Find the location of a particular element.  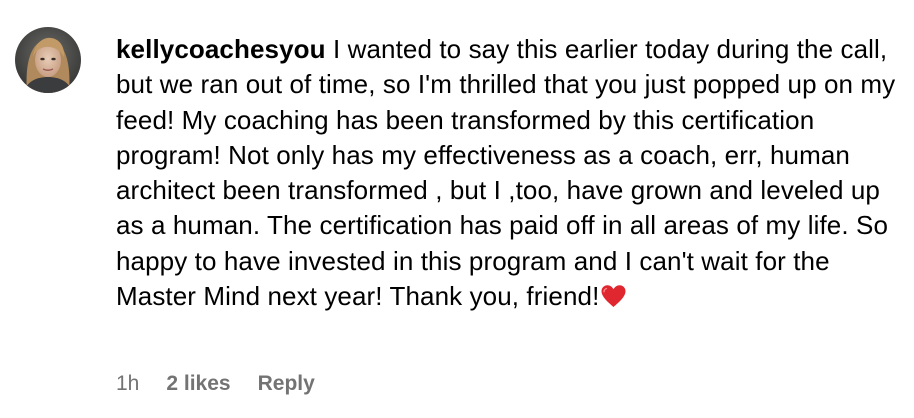

username-link: kellycoachesyou is located at coordinates (221, 49).